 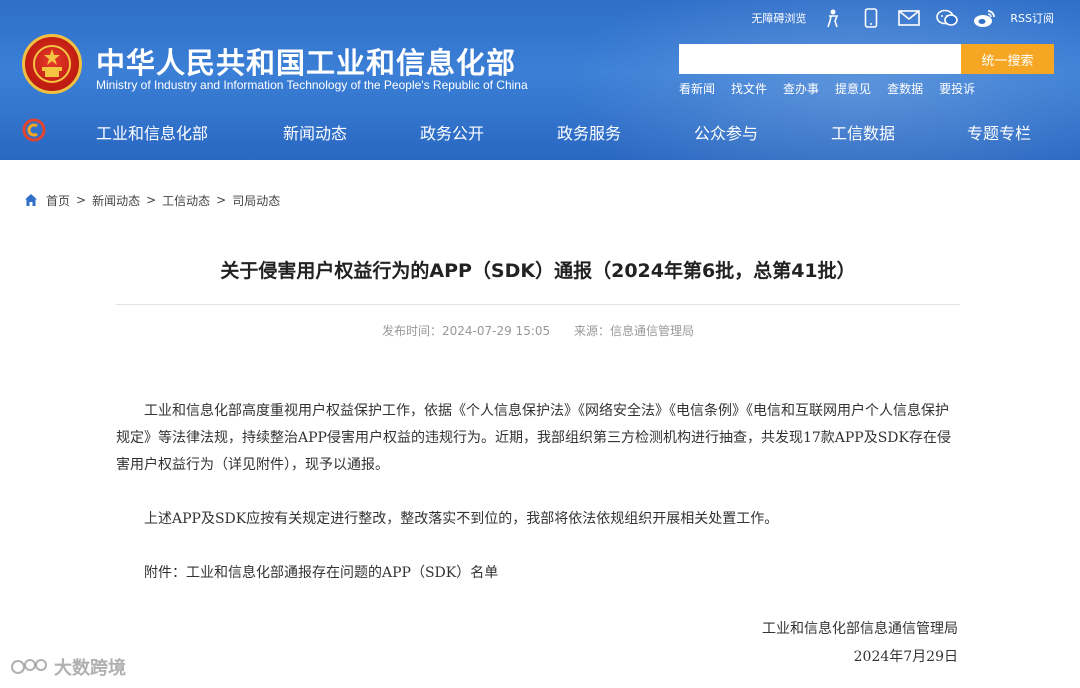 I want to click on article-source: 来源：信息通信管理局, so click(x=633, y=331).